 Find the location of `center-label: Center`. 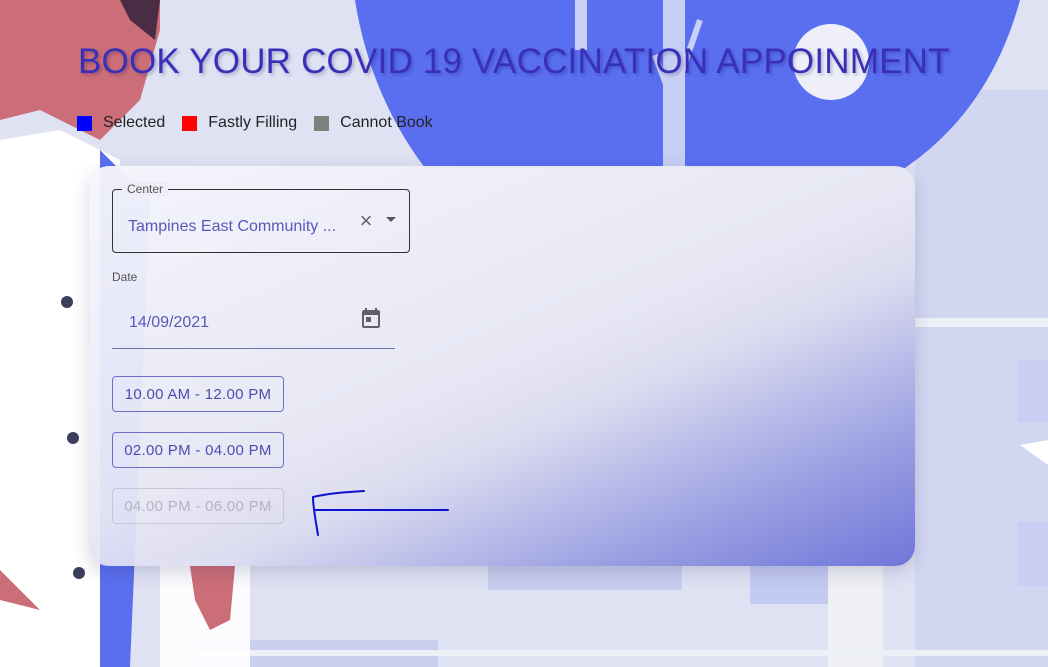

center-label: Center is located at coordinates (145, 189).